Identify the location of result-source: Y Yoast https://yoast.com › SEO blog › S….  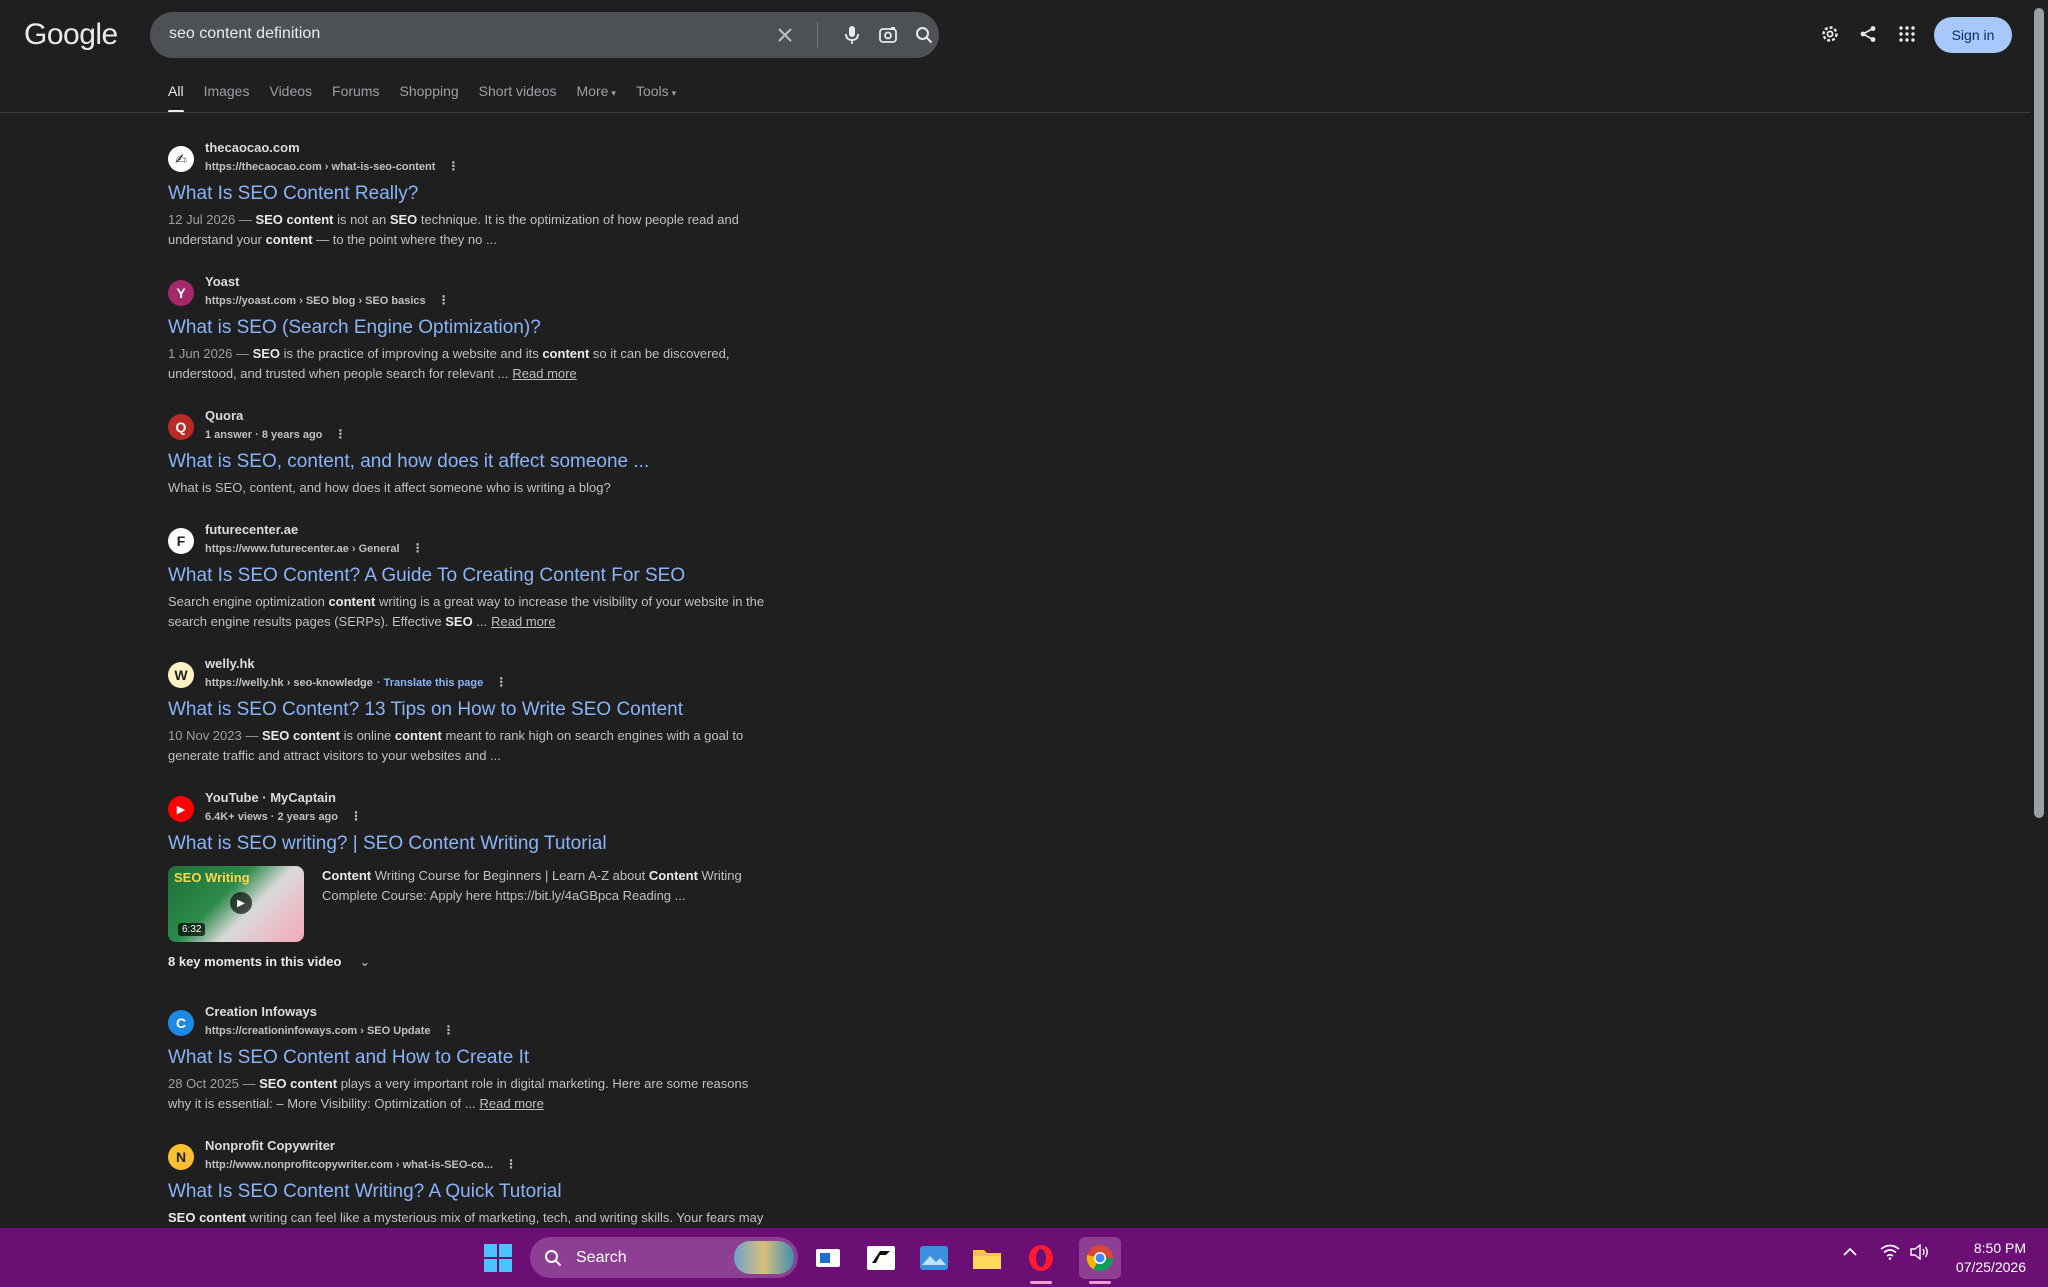
(468, 292).